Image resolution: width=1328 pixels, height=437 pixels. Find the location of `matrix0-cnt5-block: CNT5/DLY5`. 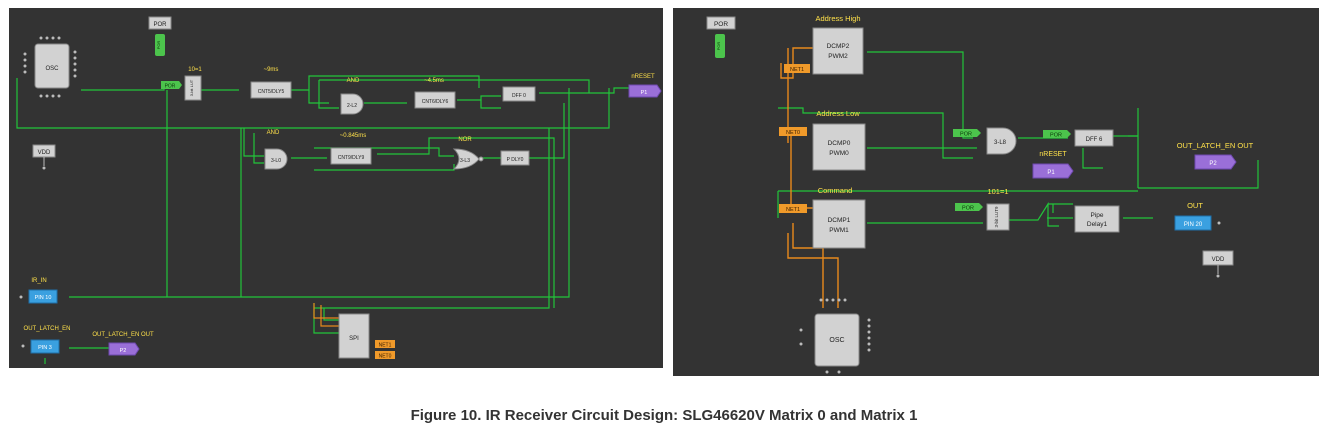

matrix0-cnt5-block: CNT5/DLY5 is located at coordinates (271, 90).